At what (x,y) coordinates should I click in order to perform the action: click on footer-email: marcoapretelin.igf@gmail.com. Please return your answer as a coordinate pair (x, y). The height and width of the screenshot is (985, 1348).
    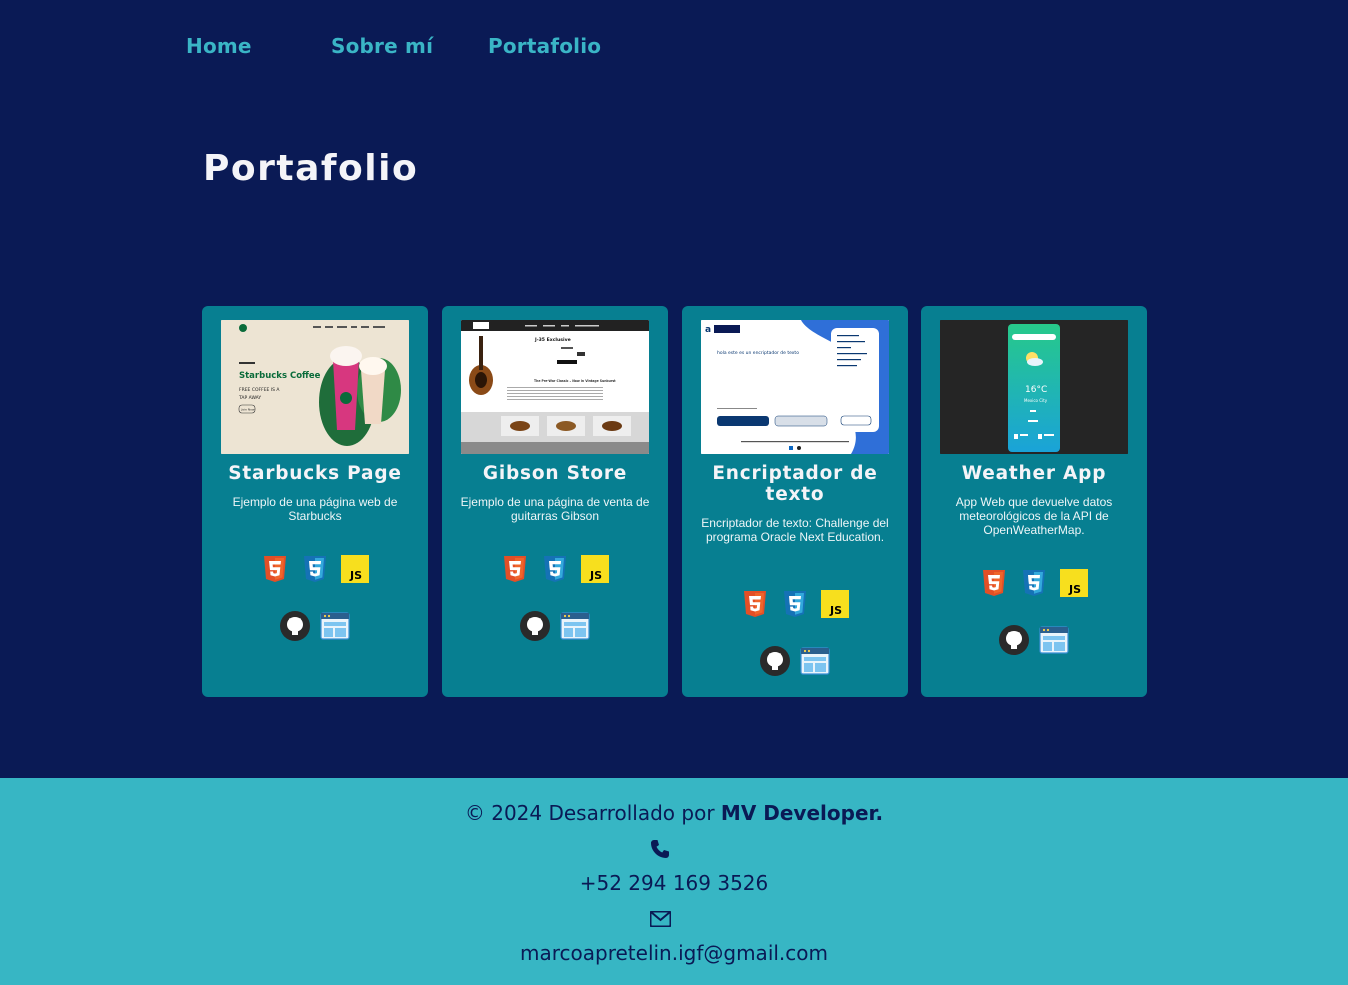
    Looking at the image, I should click on (674, 953).